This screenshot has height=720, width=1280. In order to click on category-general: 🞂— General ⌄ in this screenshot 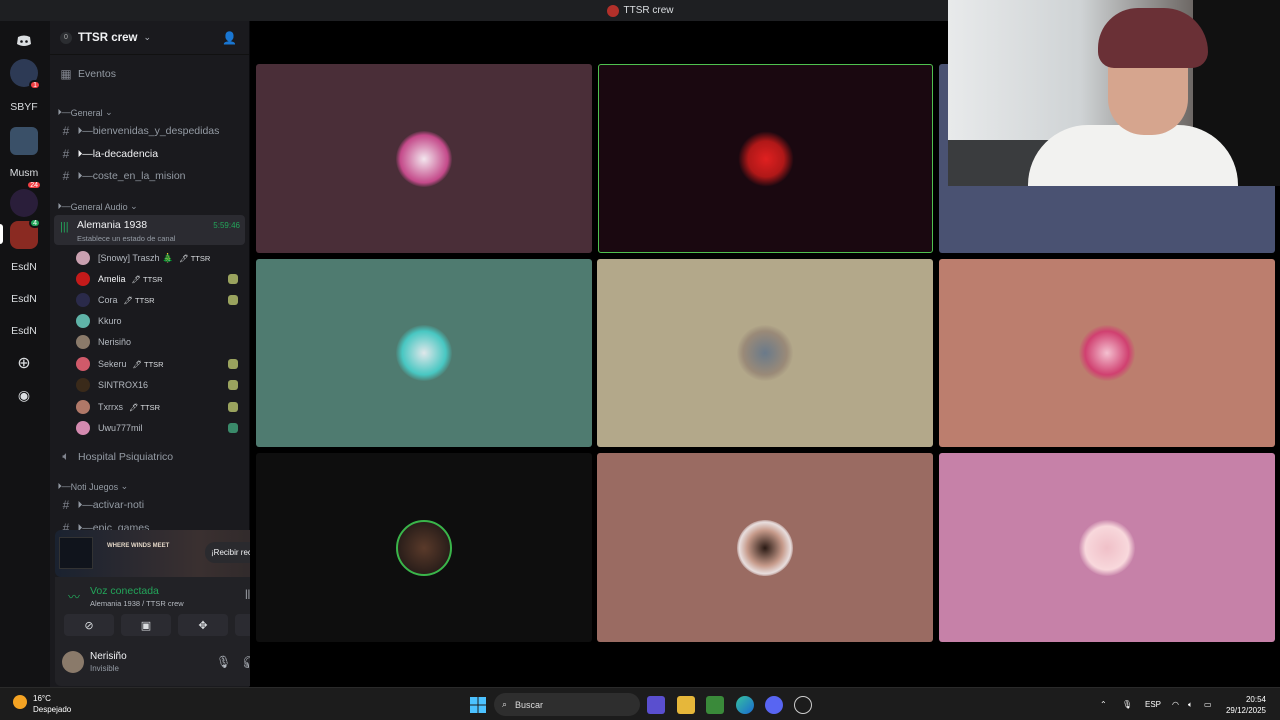, I will do `click(149, 112)`.